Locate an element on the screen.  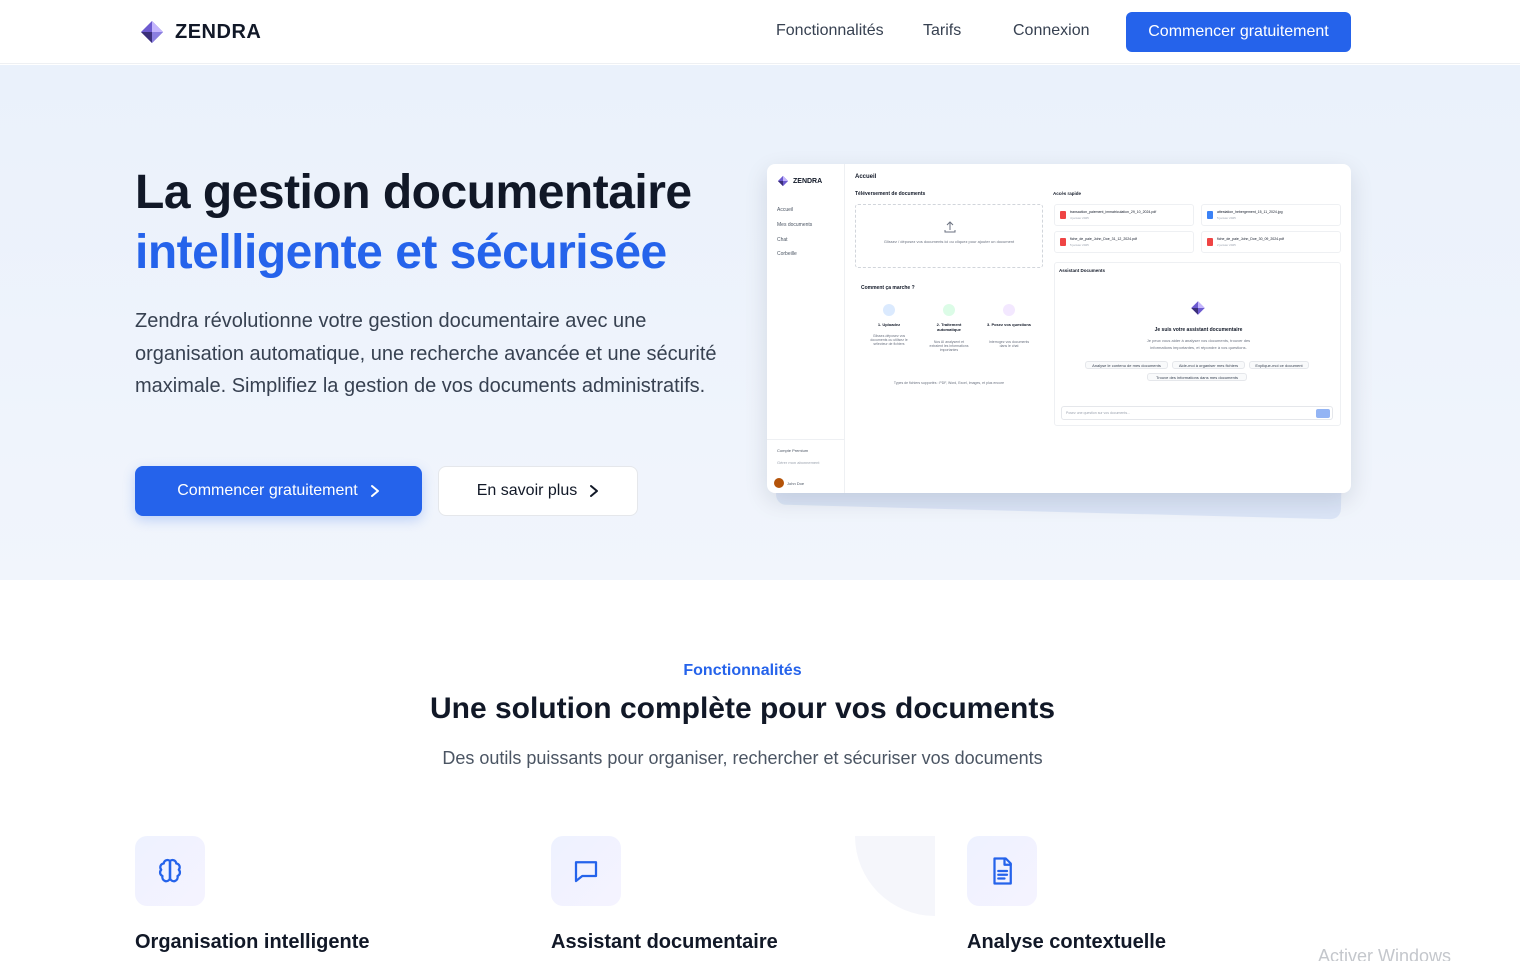
windows-activation-watermark: Activer Windows is located at coordinates (1385, 953).